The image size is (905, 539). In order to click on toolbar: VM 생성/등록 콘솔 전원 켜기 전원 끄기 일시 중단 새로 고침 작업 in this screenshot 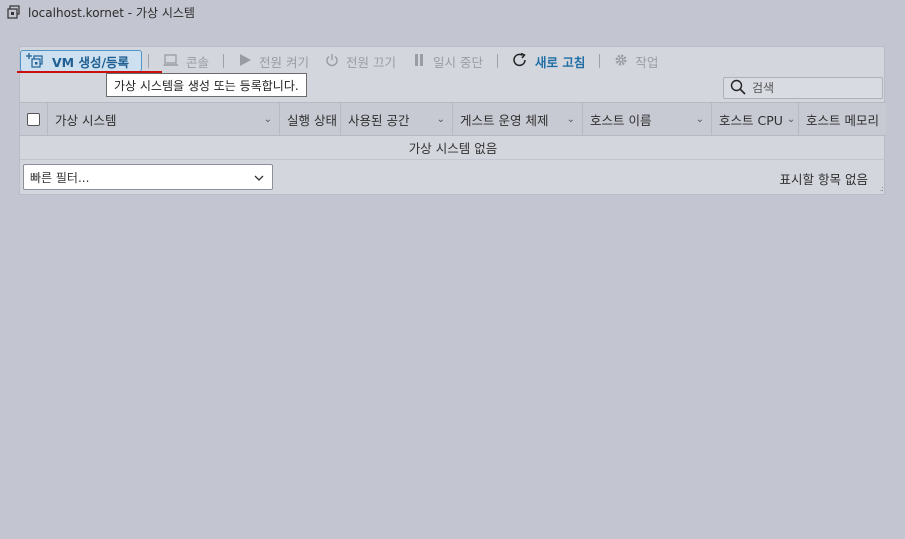, I will do `click(453, 61)`.